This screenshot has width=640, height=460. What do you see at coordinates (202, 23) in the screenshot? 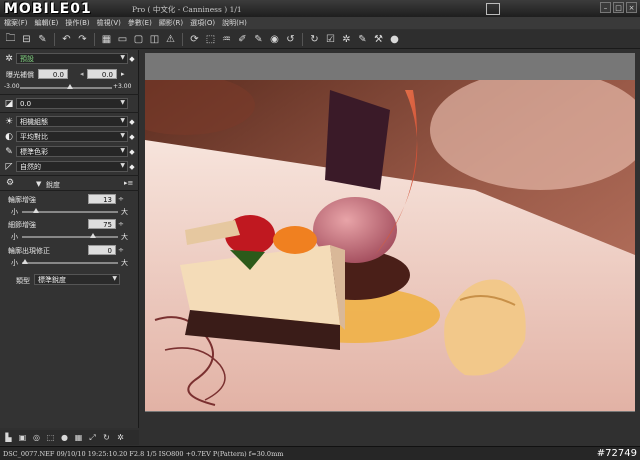
I see `menu-options: 選項(O)` at bounding box center [202, 23].